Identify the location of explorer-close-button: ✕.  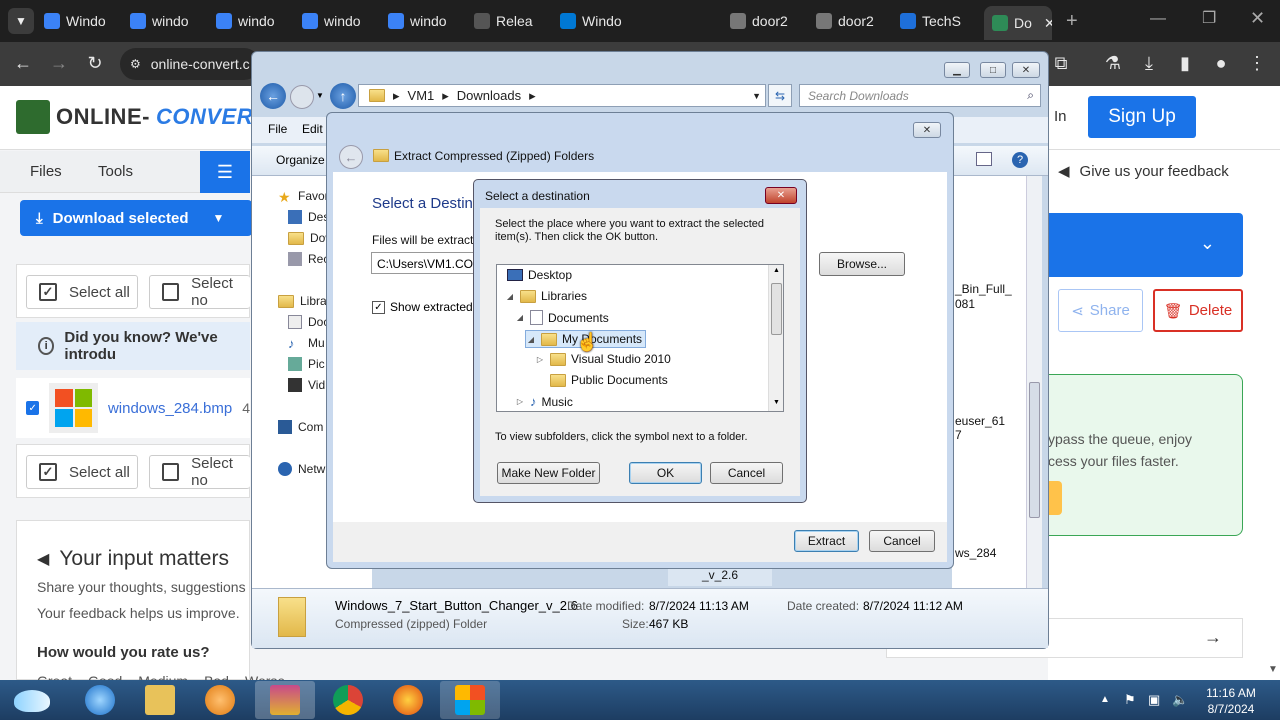
(1026, 70).